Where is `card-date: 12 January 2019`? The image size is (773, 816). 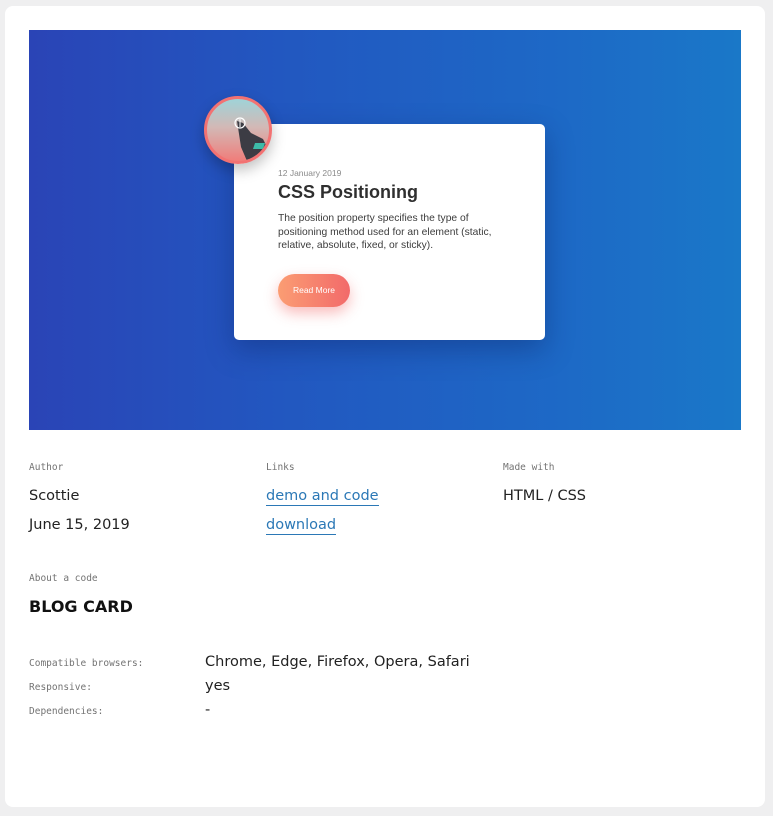 card-date: 12 January 2019 is located at coordinates (310, 173).